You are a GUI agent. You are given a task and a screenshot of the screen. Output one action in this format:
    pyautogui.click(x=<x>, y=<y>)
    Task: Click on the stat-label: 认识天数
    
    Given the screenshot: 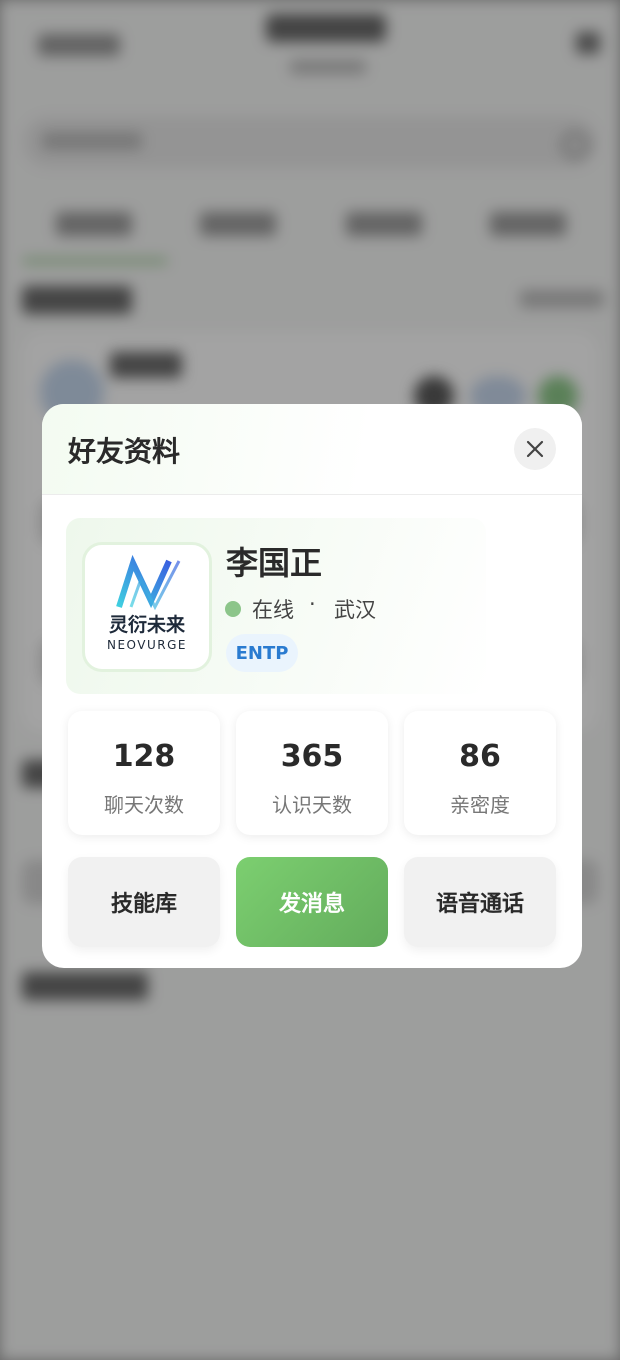 What is the action you would take?
    pyautogui.click(x=312, y=805)
    